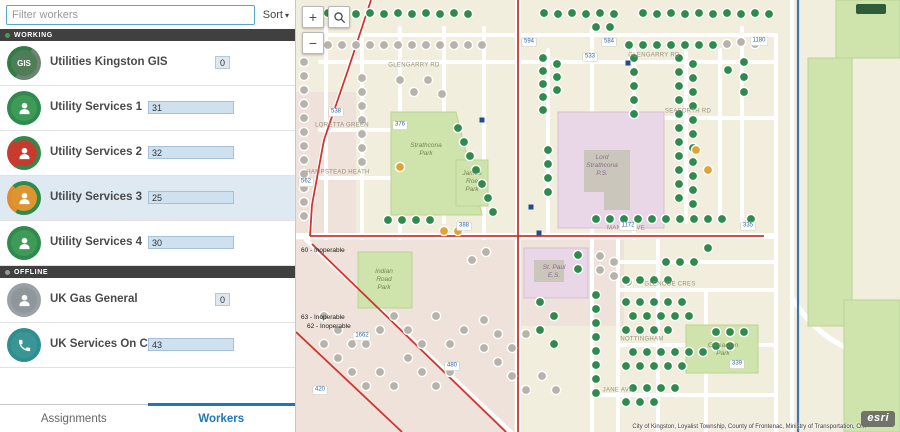  I want to click on worker-row: Utility Services 2 32, so click(147, 153).